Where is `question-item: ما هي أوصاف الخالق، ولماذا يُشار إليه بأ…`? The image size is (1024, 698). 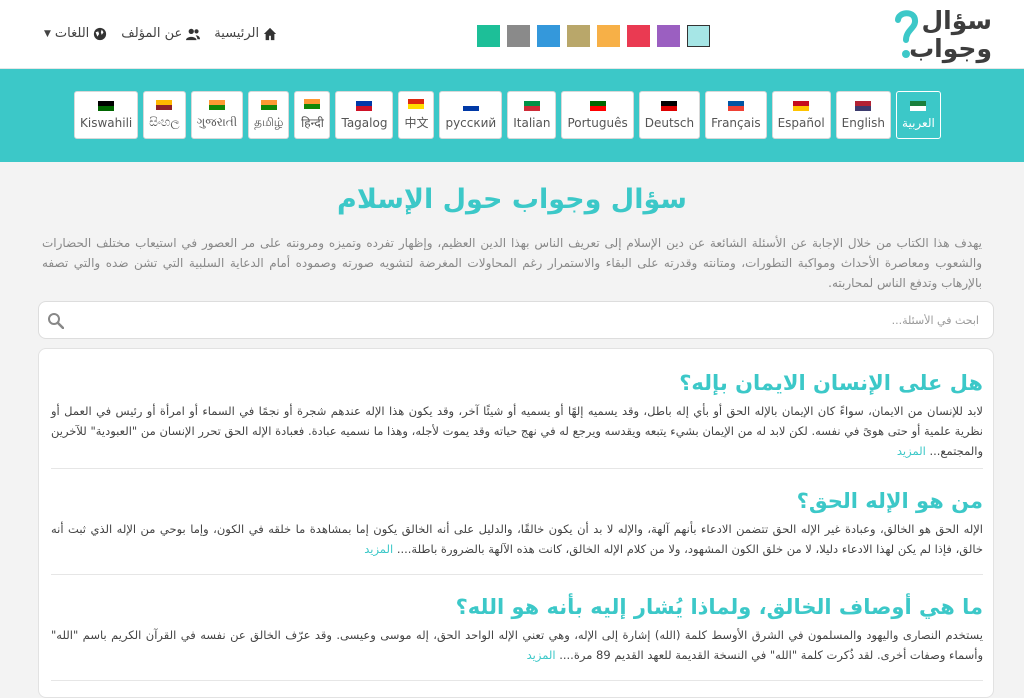 question-item: ما هي أوصاف الخالق، ولماذا يُشار إليه بأ… is located at coordinates (517, 638).